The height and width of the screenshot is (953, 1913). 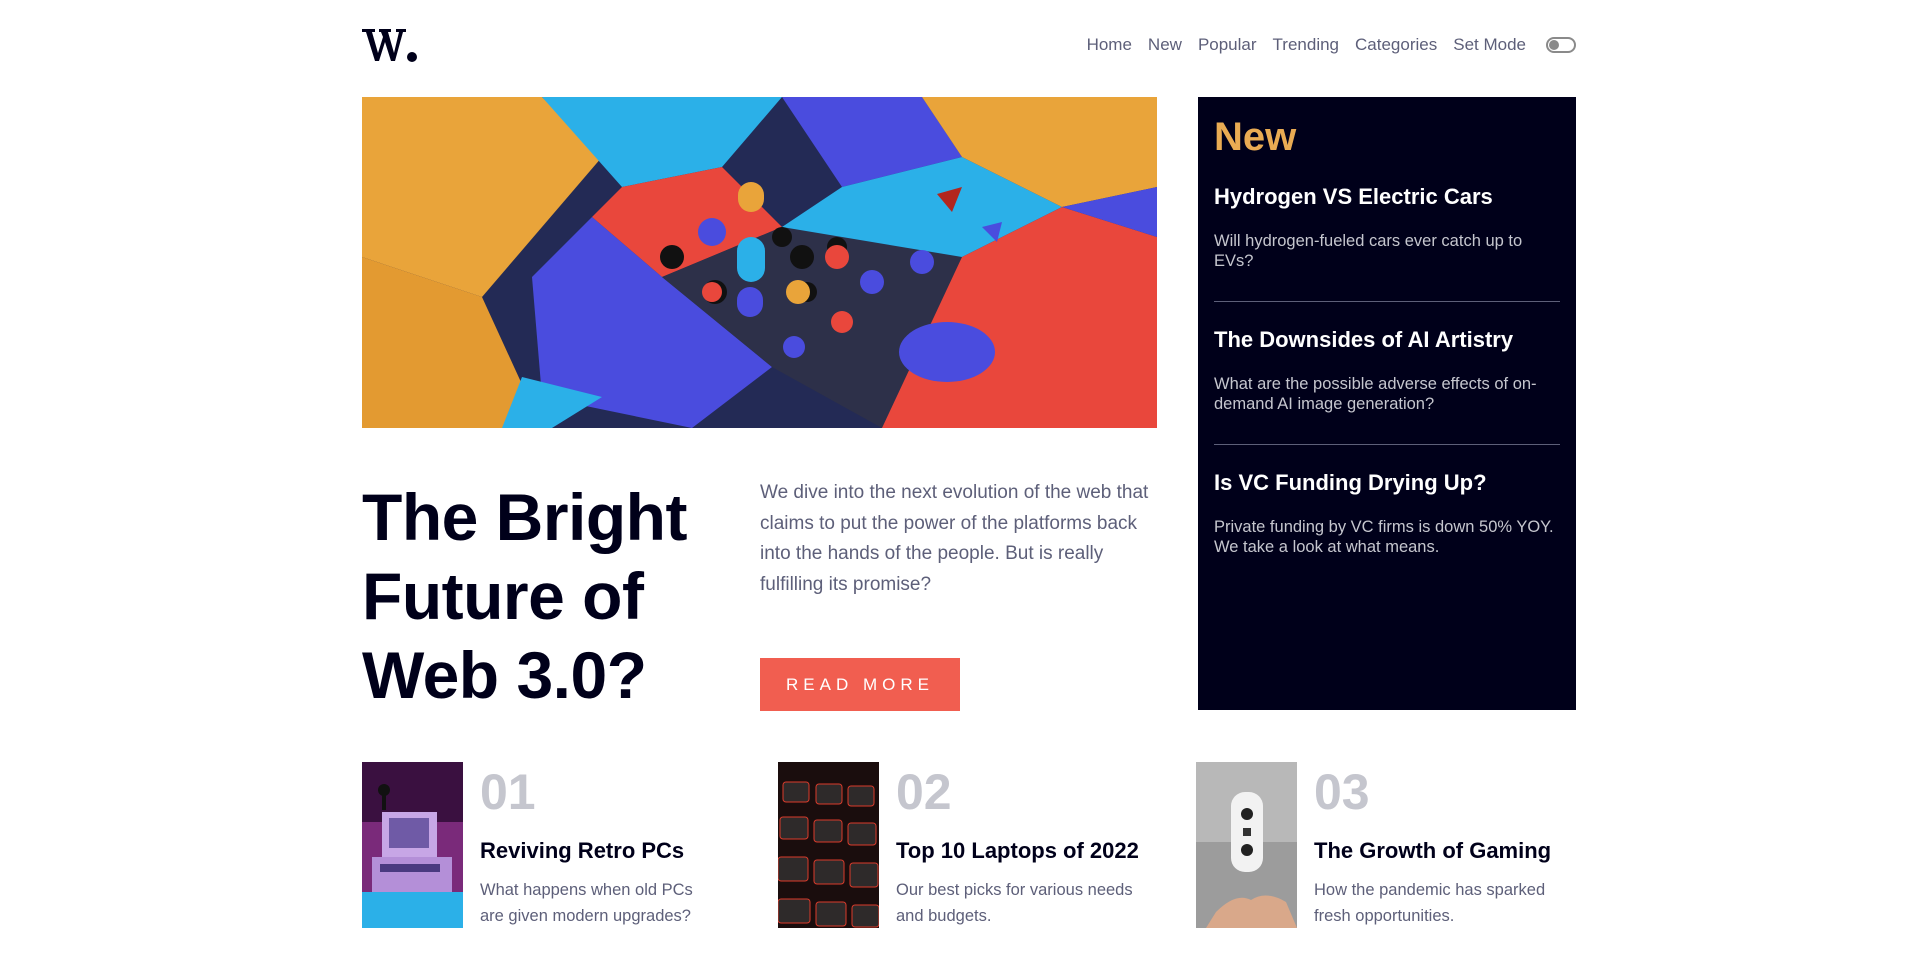 What do you see at coordinates (392, 45) in the screenshot?
I see `logo: W.` at bounding box center [392, 45].